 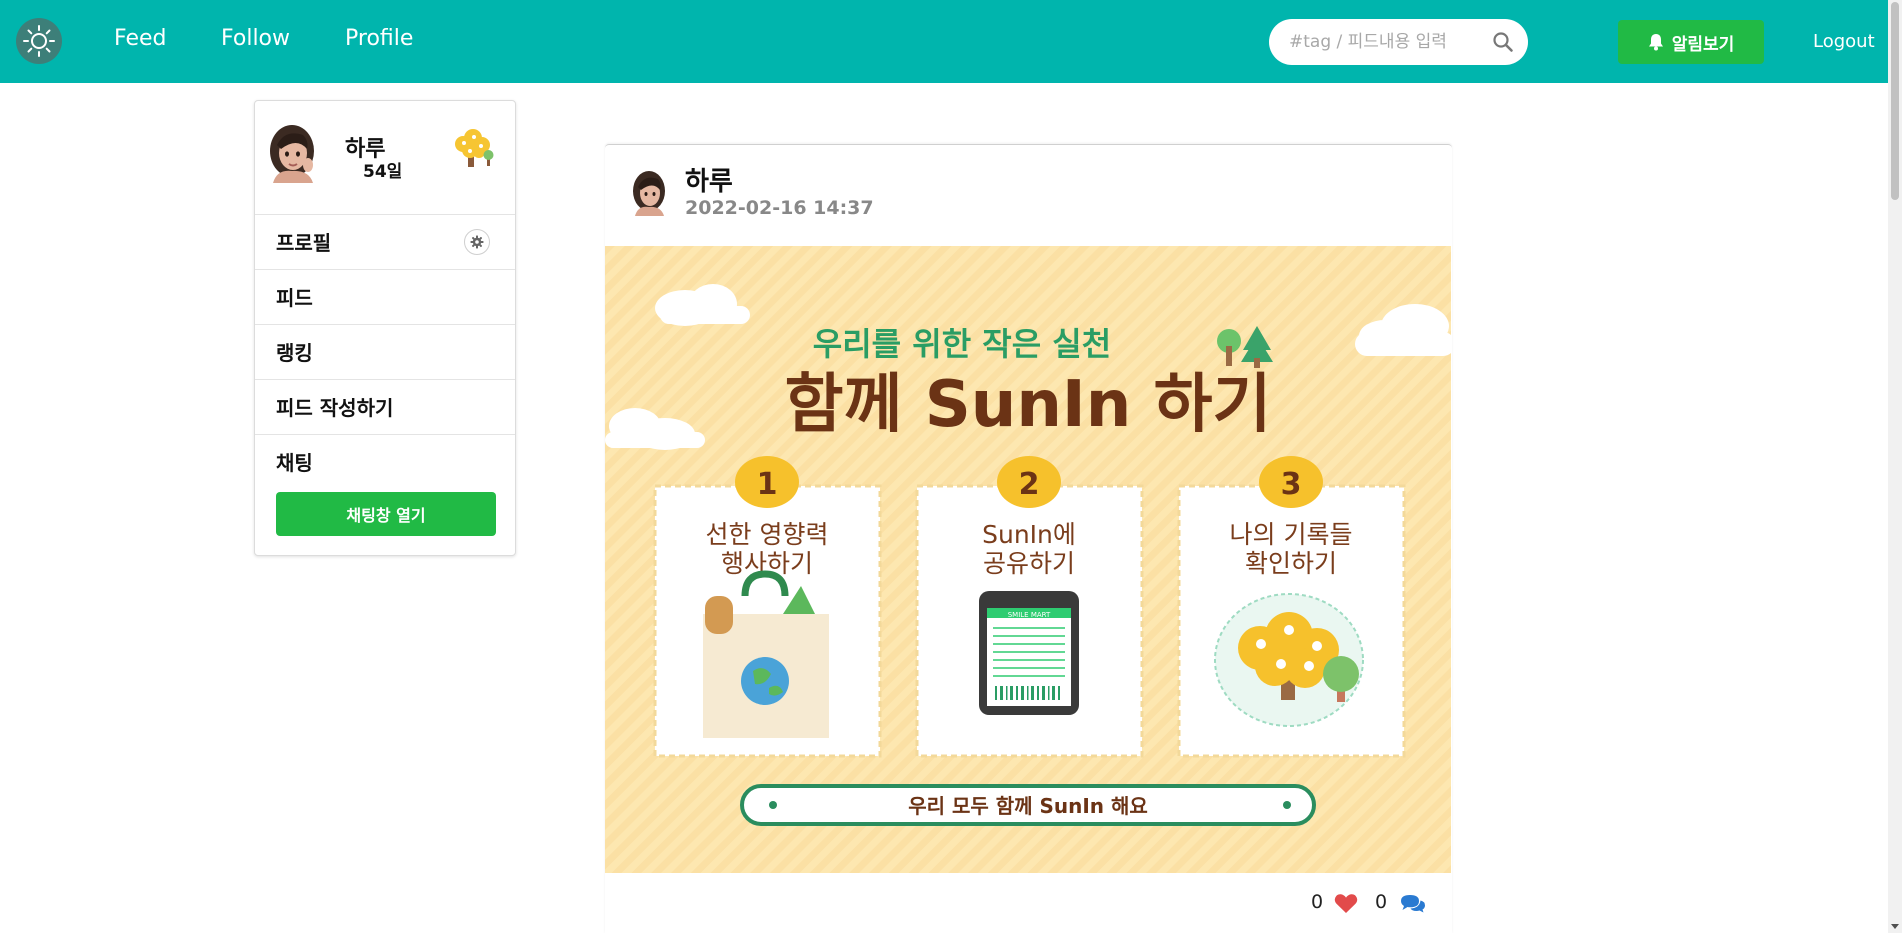 What do you see at coordinates (1291, 484) in the screenshot?
I see `step-number: 3` at bounding box center [1291, 484].